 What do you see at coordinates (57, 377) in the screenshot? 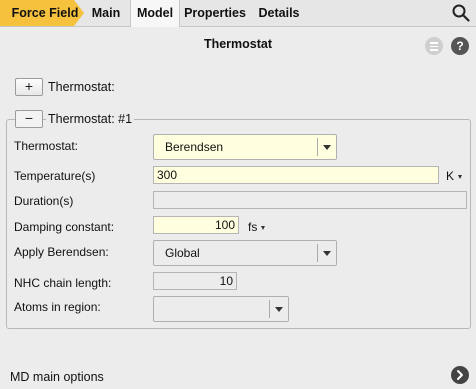
I see `md-main-options-label: MD main options` at bounding box center [57, 377].